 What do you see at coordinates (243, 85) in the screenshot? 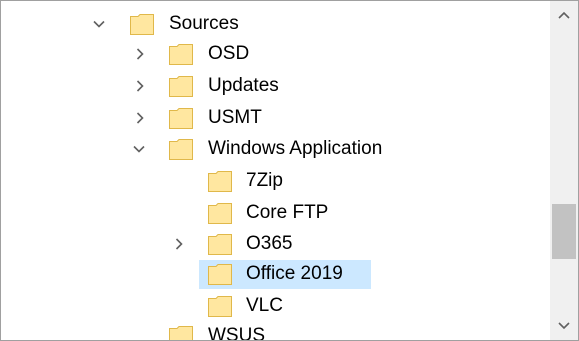
I see `tree-item-label: Updates` at bounding box center [243, 85].